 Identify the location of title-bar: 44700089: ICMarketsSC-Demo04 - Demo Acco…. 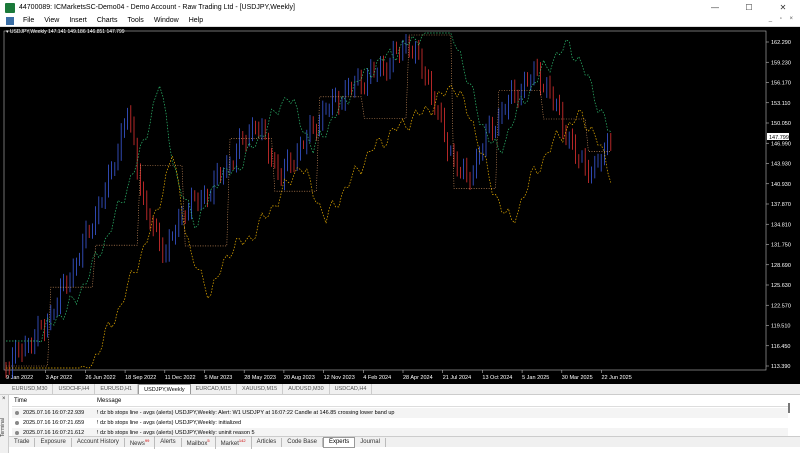
(400, 7).